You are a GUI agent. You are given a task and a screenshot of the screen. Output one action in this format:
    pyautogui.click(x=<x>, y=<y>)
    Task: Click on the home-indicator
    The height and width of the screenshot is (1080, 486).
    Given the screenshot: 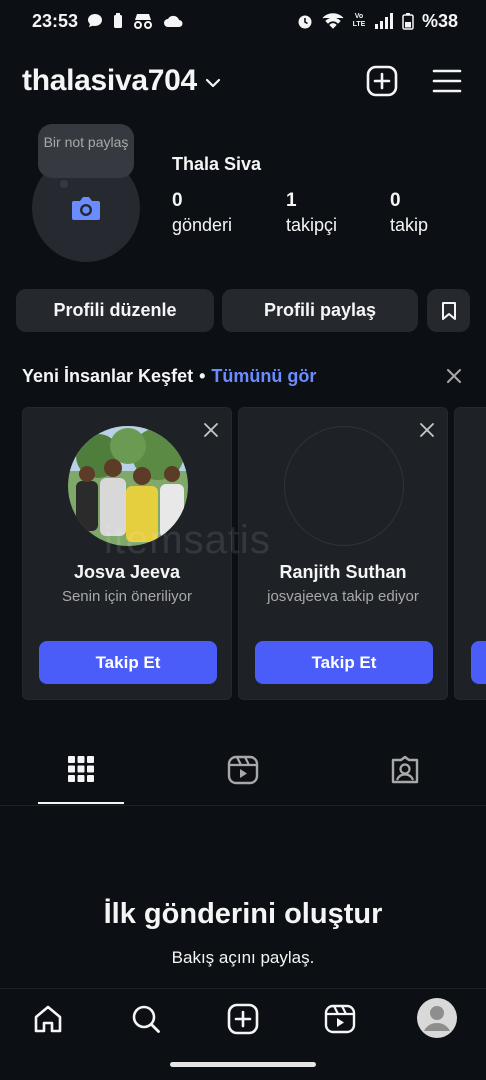 What is the action you would take?
    pyautogui.click(x=243, y=1064)
    